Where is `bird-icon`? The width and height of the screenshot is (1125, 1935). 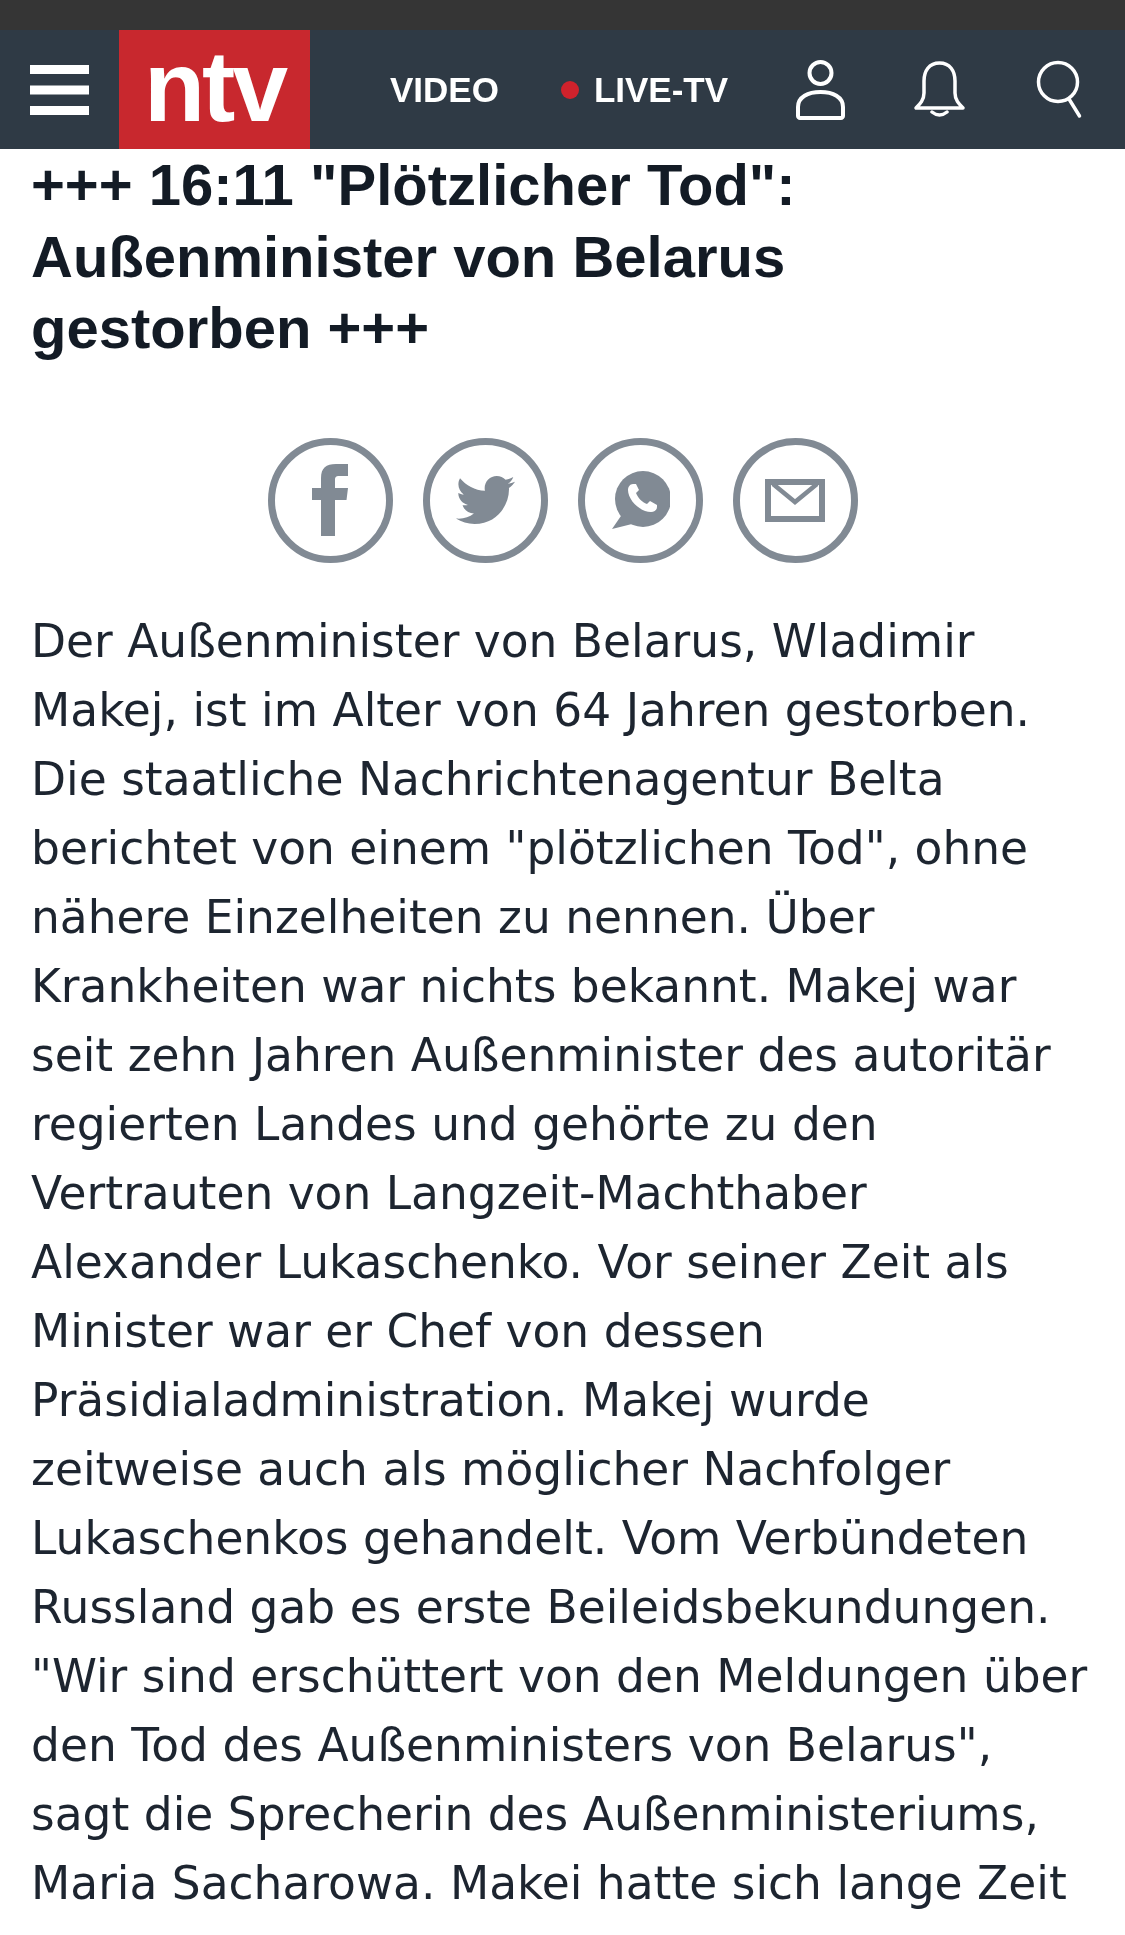
bird-icon is located at coordinates (485, 500).